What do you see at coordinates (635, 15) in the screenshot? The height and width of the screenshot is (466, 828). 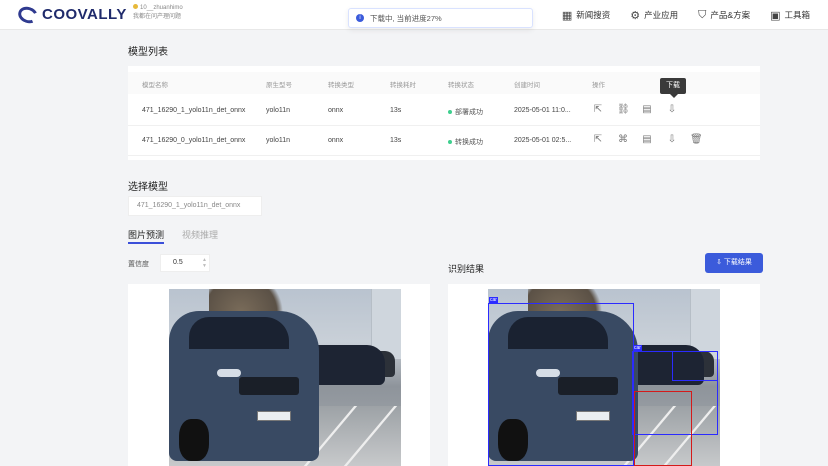 I see `industry-icon: ⚙` at bounding box center [635, 15].